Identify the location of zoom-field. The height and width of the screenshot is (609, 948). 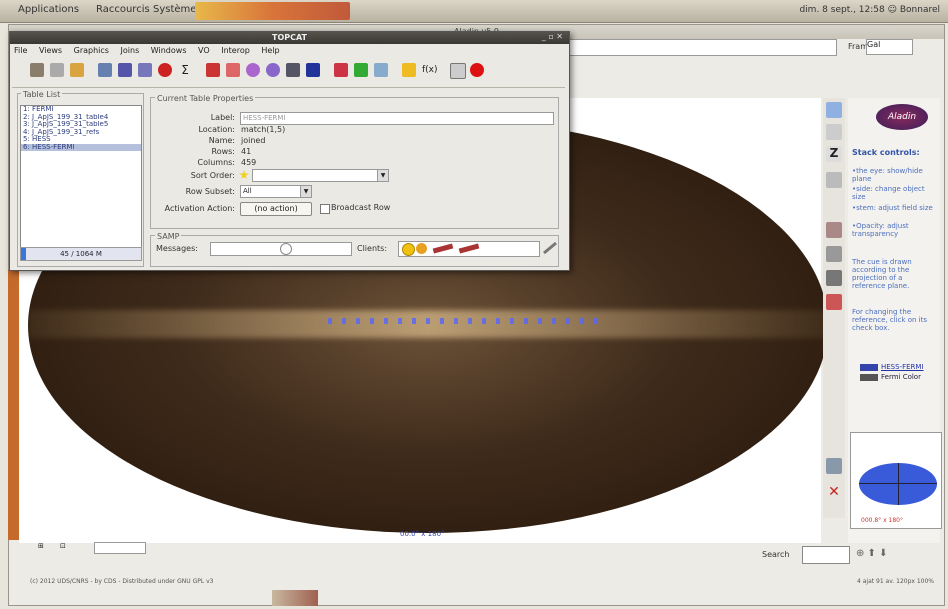
(120, 548).